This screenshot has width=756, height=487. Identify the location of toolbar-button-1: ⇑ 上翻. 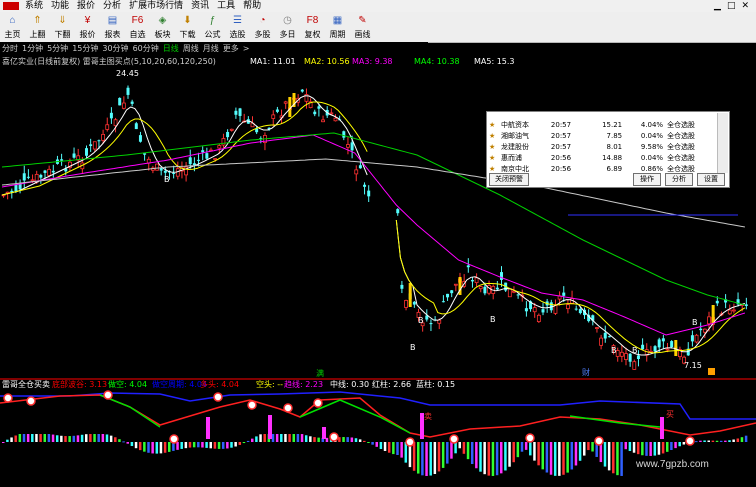
(37, 27).